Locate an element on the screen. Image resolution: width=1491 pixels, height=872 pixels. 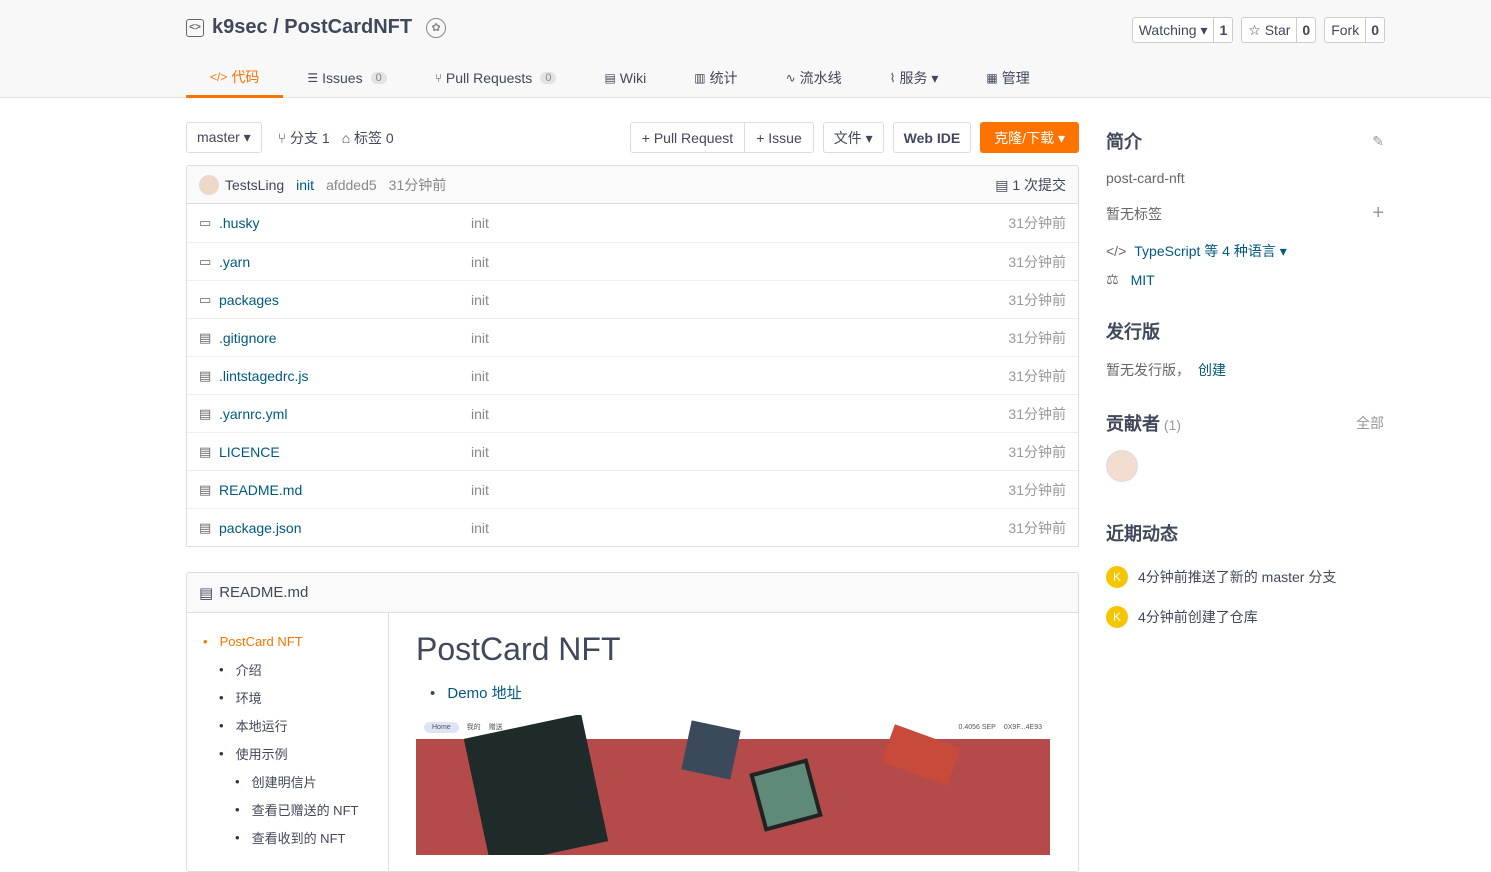
tab-code-label: 代码 is located at coordinates (245, 76).